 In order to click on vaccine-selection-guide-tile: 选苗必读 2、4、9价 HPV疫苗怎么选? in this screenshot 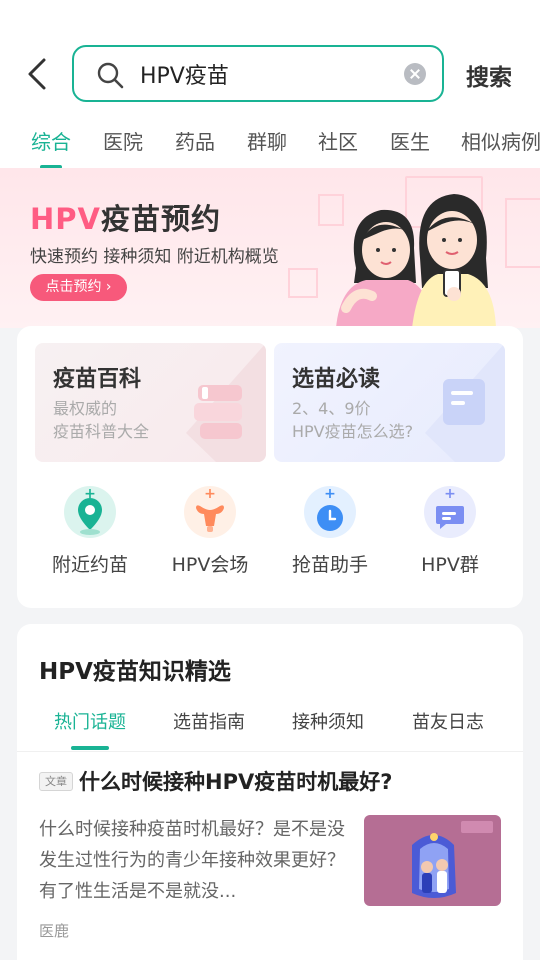, I will do `click(389, 402)`.